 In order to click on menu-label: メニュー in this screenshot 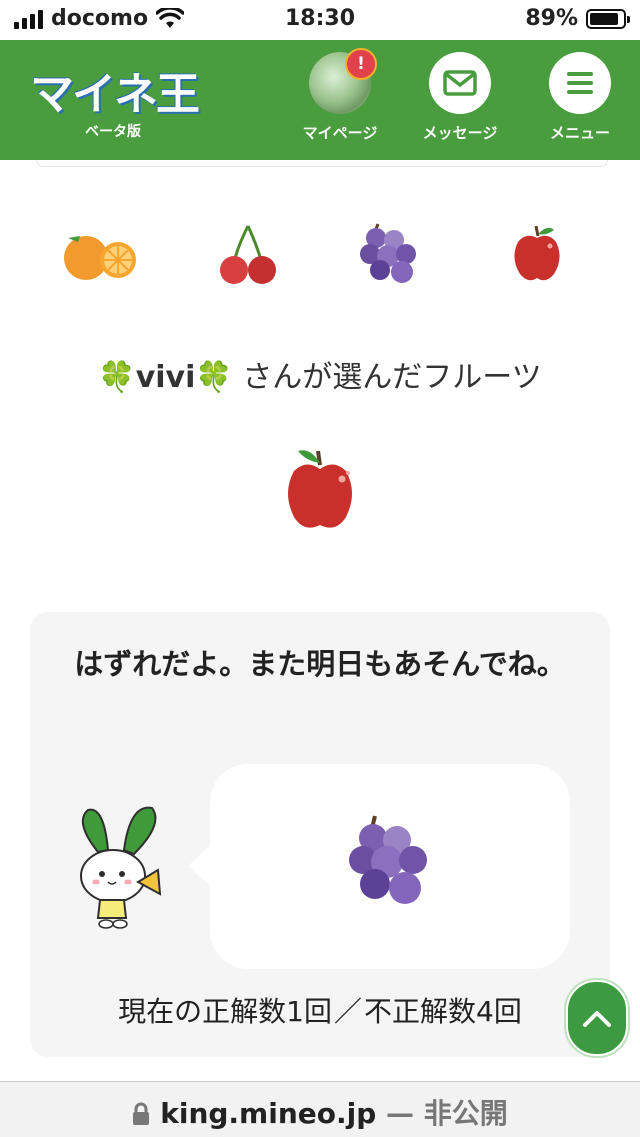, I will do `click(579, 133)`.